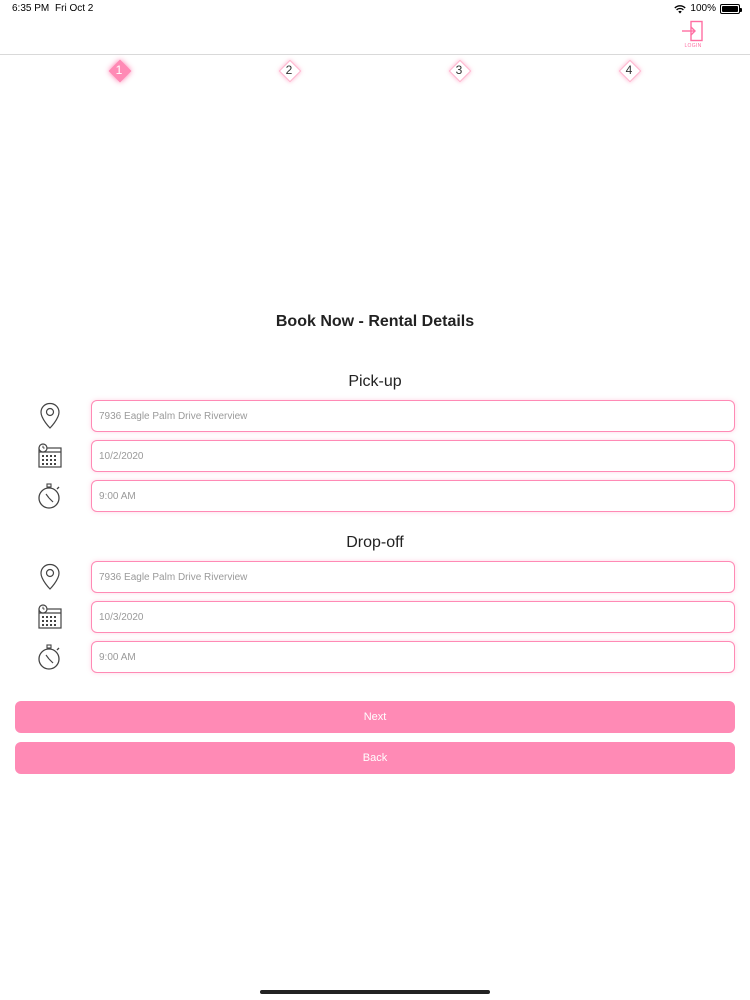 The width and height of the screenshot is (750, 1000). Describe the element at coordinates (413, 657) in the screenshot. I see `dropoff-time-field` at that location.